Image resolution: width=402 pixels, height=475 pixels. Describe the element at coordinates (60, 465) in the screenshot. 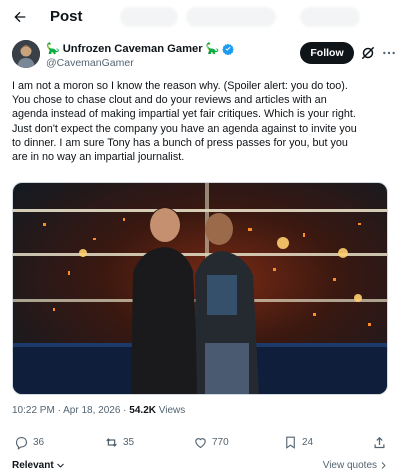

I see `chevron-down-icon` at that location.